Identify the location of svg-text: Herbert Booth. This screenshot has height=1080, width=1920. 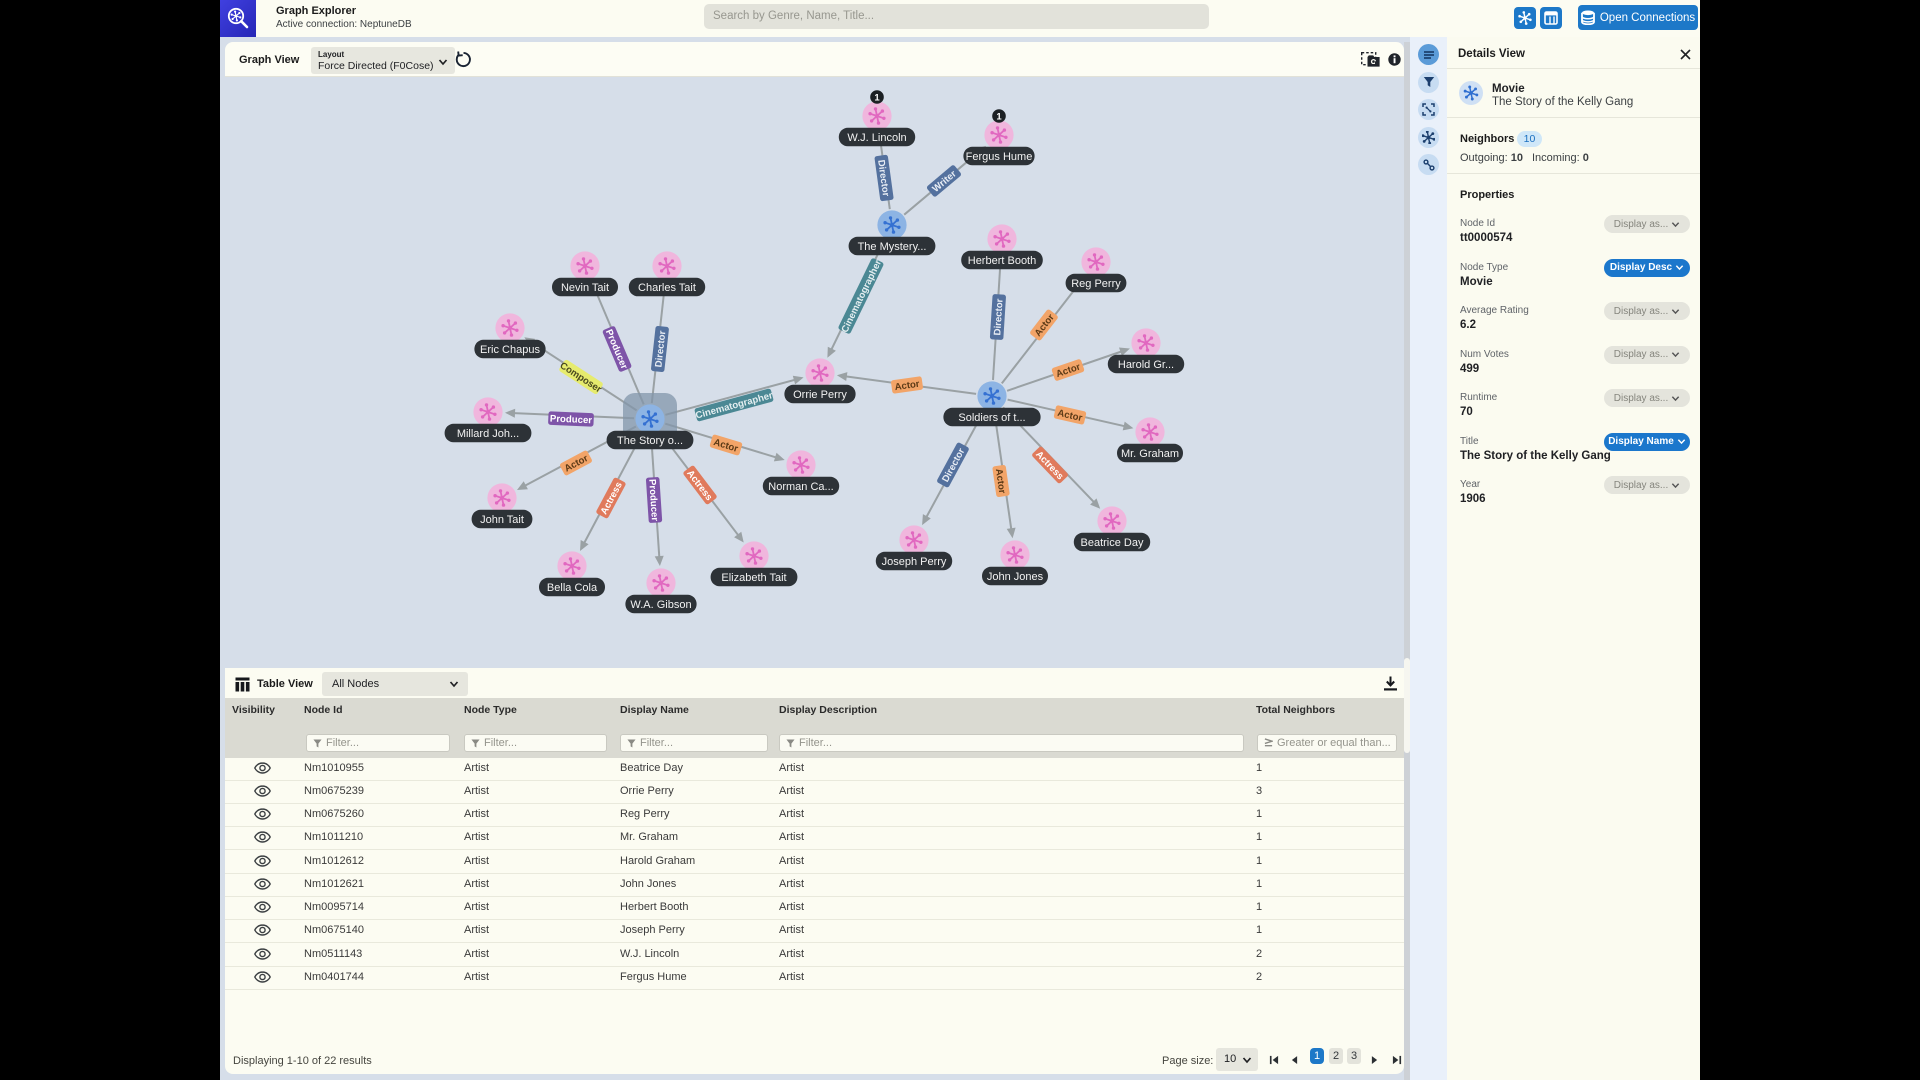
(1002, 261).